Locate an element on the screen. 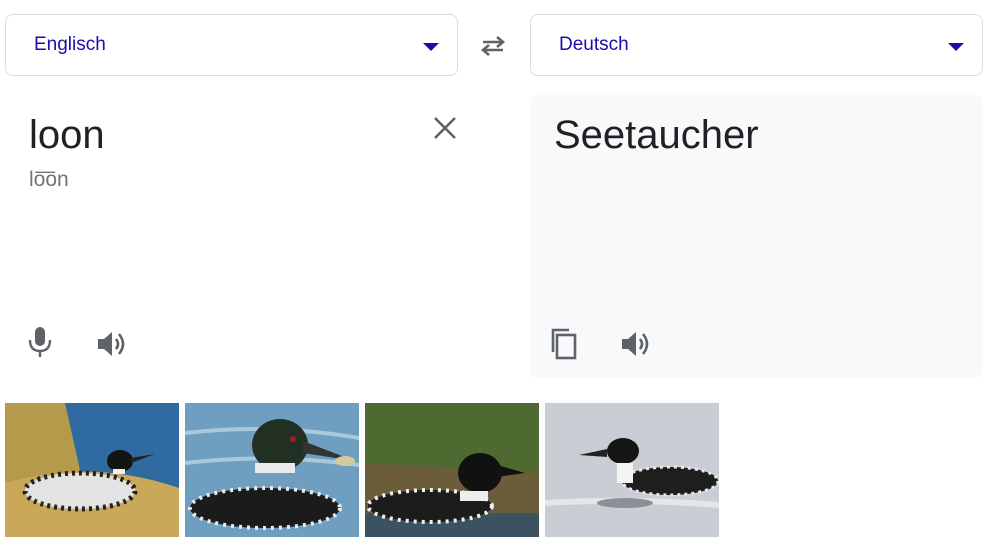 This screenshot has width=1003, height=553. clear-text-button is located at coordinates (445, 128).